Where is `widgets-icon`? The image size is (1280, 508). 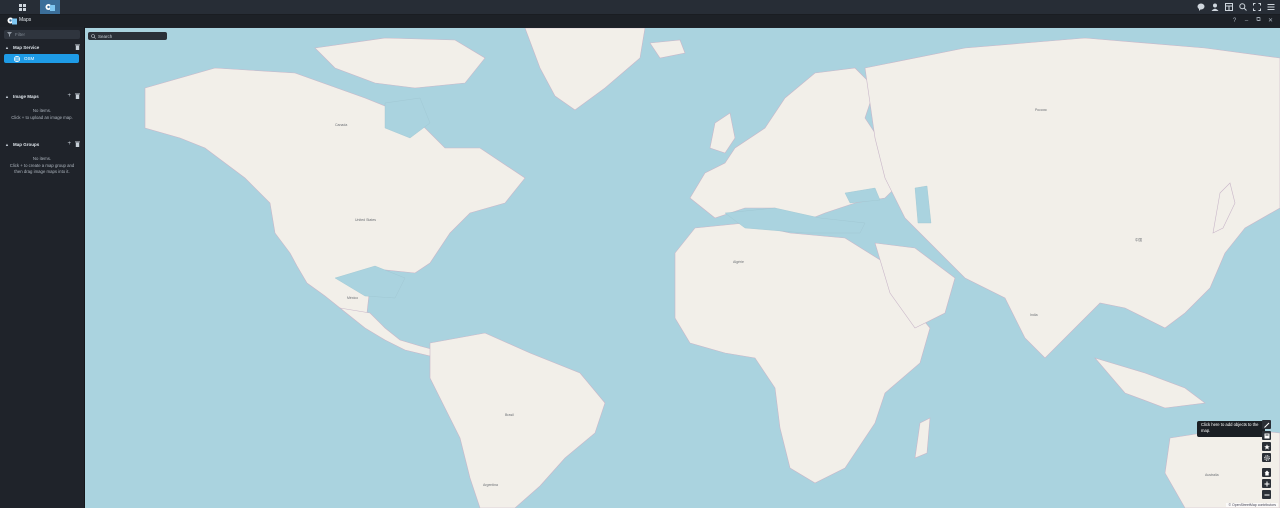 widgets-icon is located at coordinates (1228, 7).